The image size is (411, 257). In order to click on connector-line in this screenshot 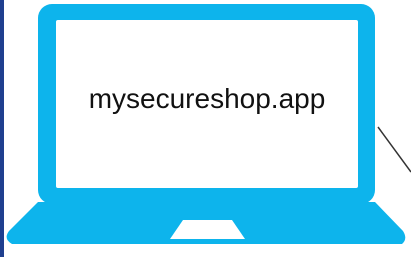, I will do `click(394, 149)`.